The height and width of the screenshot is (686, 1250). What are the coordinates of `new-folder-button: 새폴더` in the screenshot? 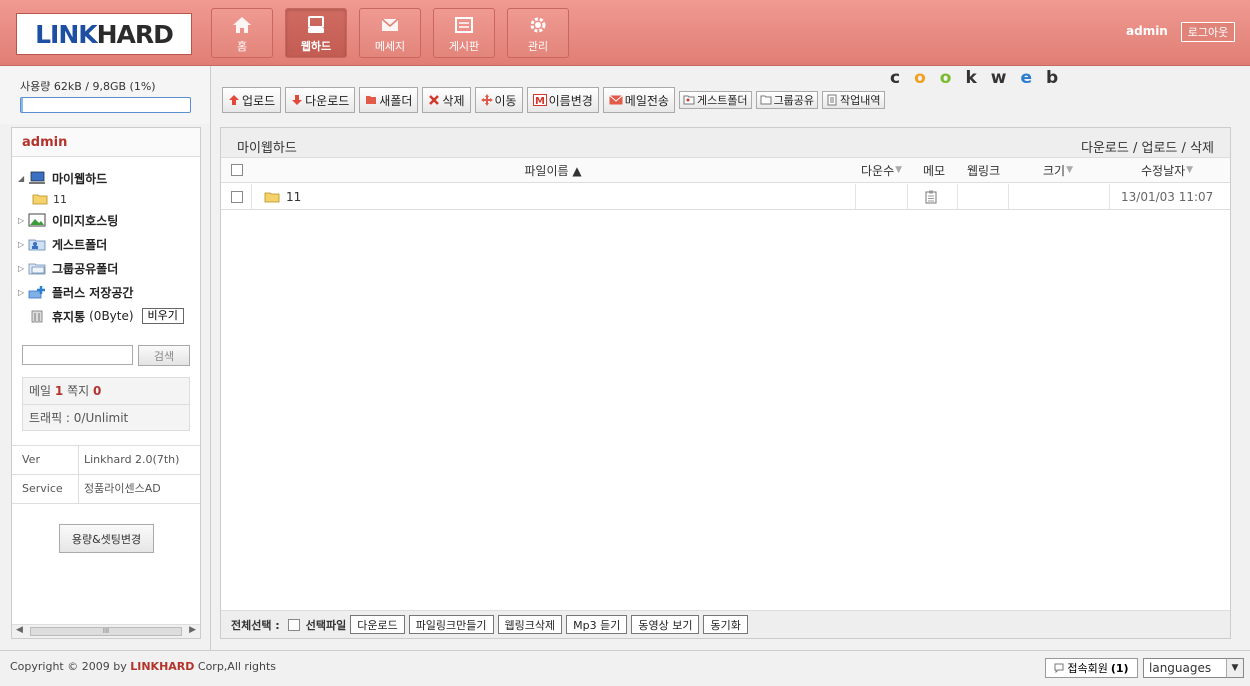 It's located at (389, 100).